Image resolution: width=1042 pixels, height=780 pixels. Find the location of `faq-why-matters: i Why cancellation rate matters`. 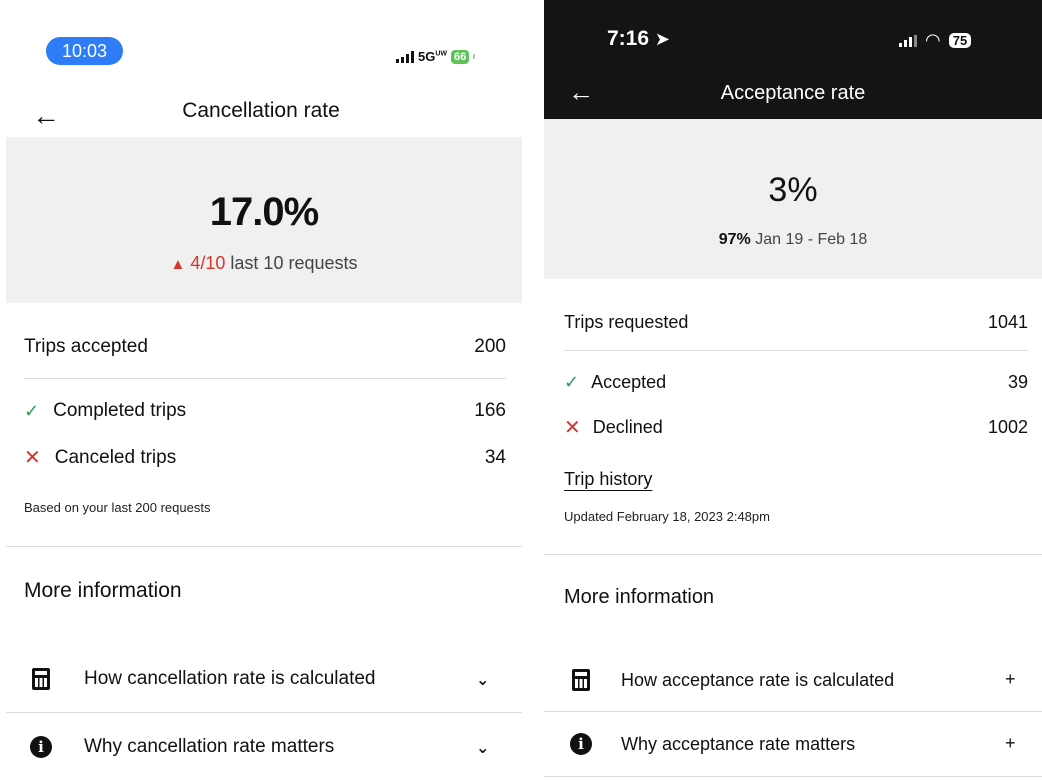

faq-why-matters: i Why cancellation rate matters is located at coordinates (265, 747).